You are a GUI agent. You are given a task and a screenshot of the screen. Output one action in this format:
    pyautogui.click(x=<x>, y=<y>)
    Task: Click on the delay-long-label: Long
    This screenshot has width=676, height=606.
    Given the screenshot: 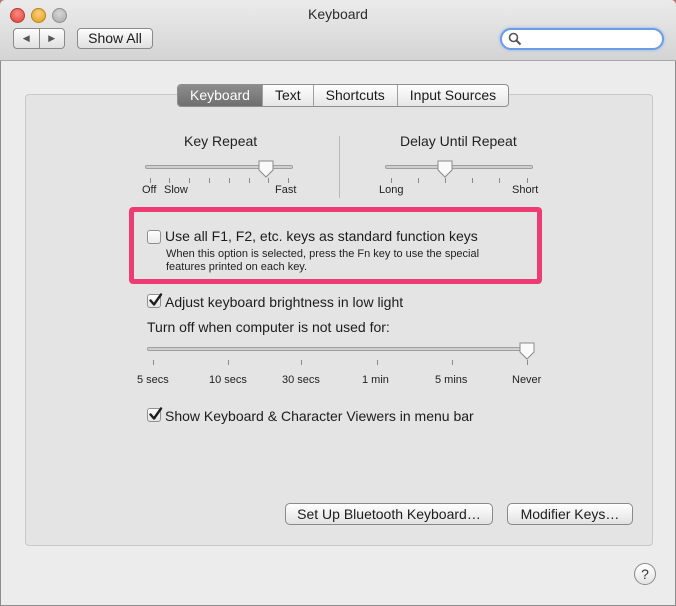 What is the action you would take?
    pyautogui.click(x=391, y=190)
    